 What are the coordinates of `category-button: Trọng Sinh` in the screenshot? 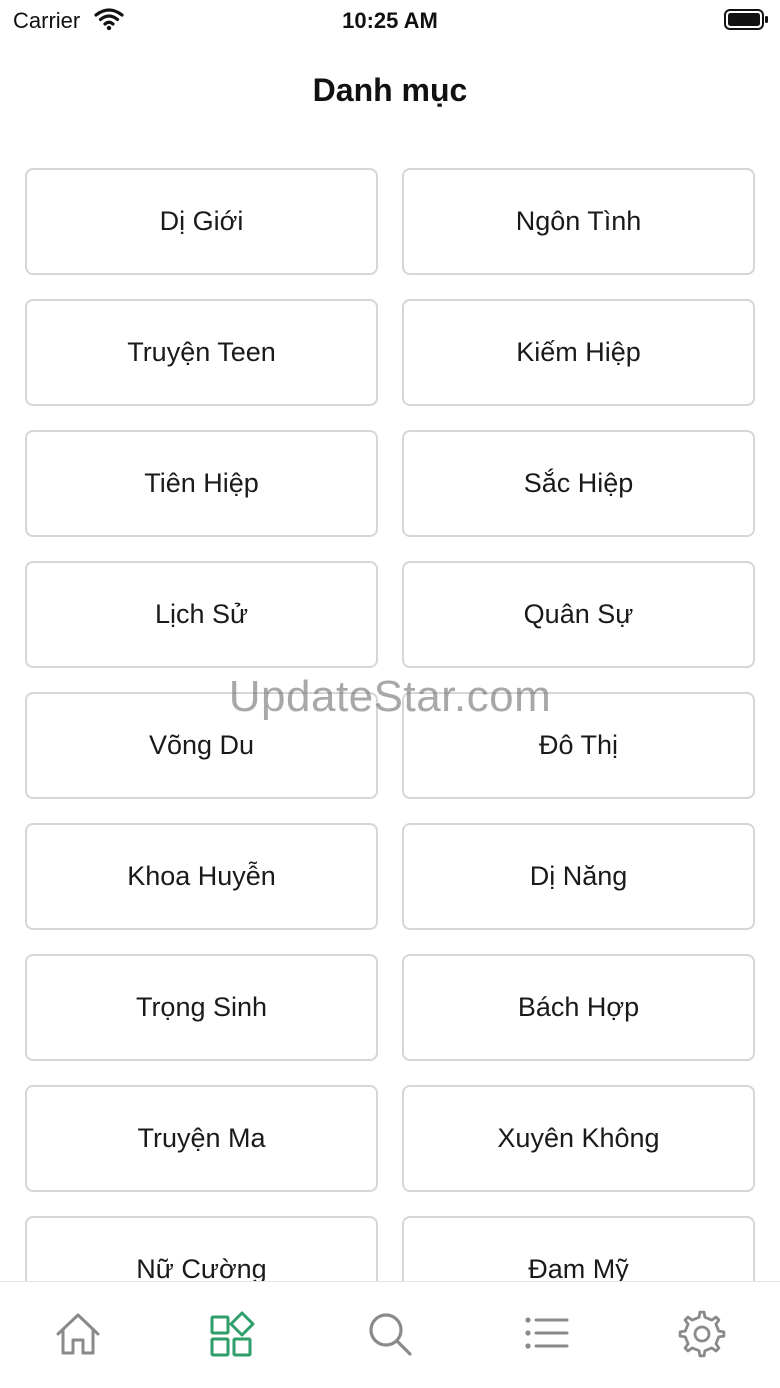 It's located at (201, 1007).